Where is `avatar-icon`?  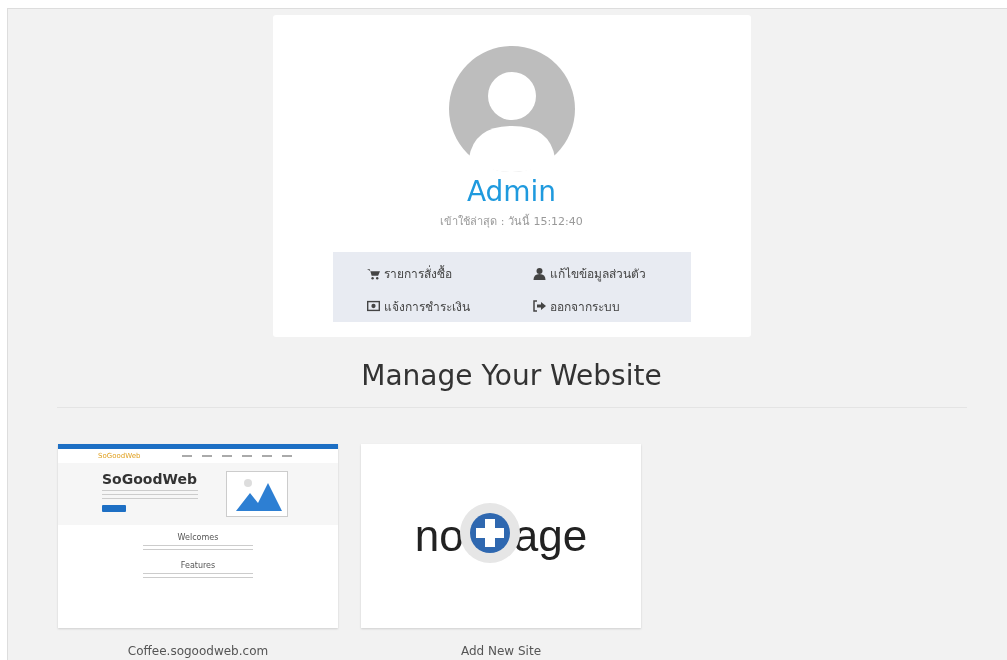
avatar-icon is located at coordinates (511, 109).